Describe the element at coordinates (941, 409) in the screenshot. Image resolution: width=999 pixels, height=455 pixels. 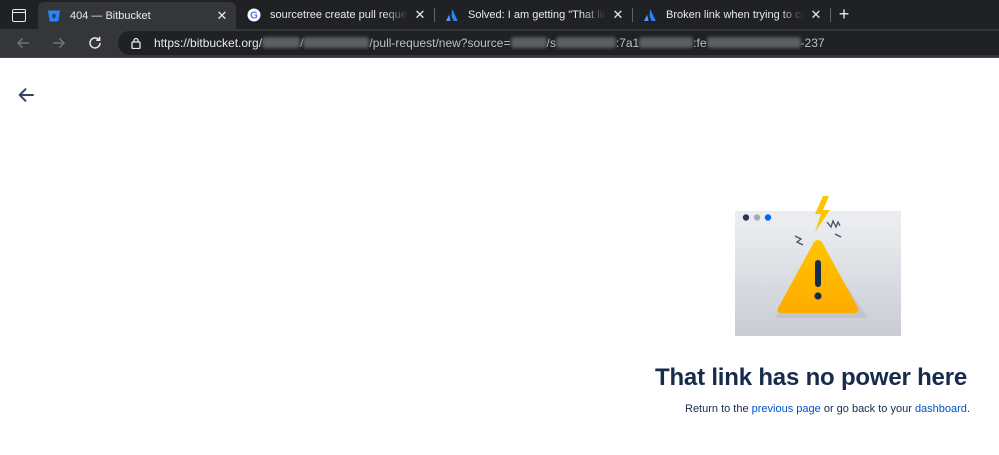
I see `dashboard-link: dashboard` at that location.